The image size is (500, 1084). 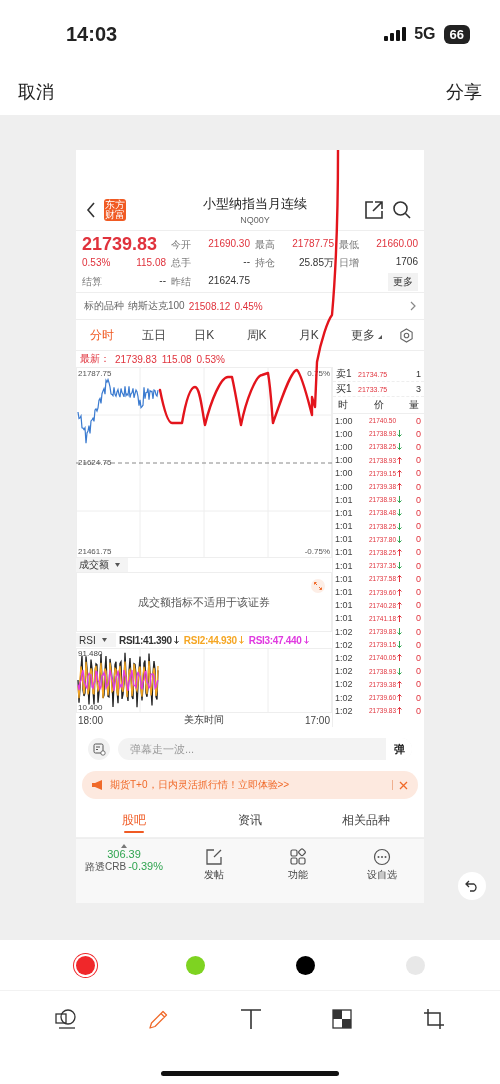 I want to click on quote-value: 21660.00, so click(x=397, y=244).